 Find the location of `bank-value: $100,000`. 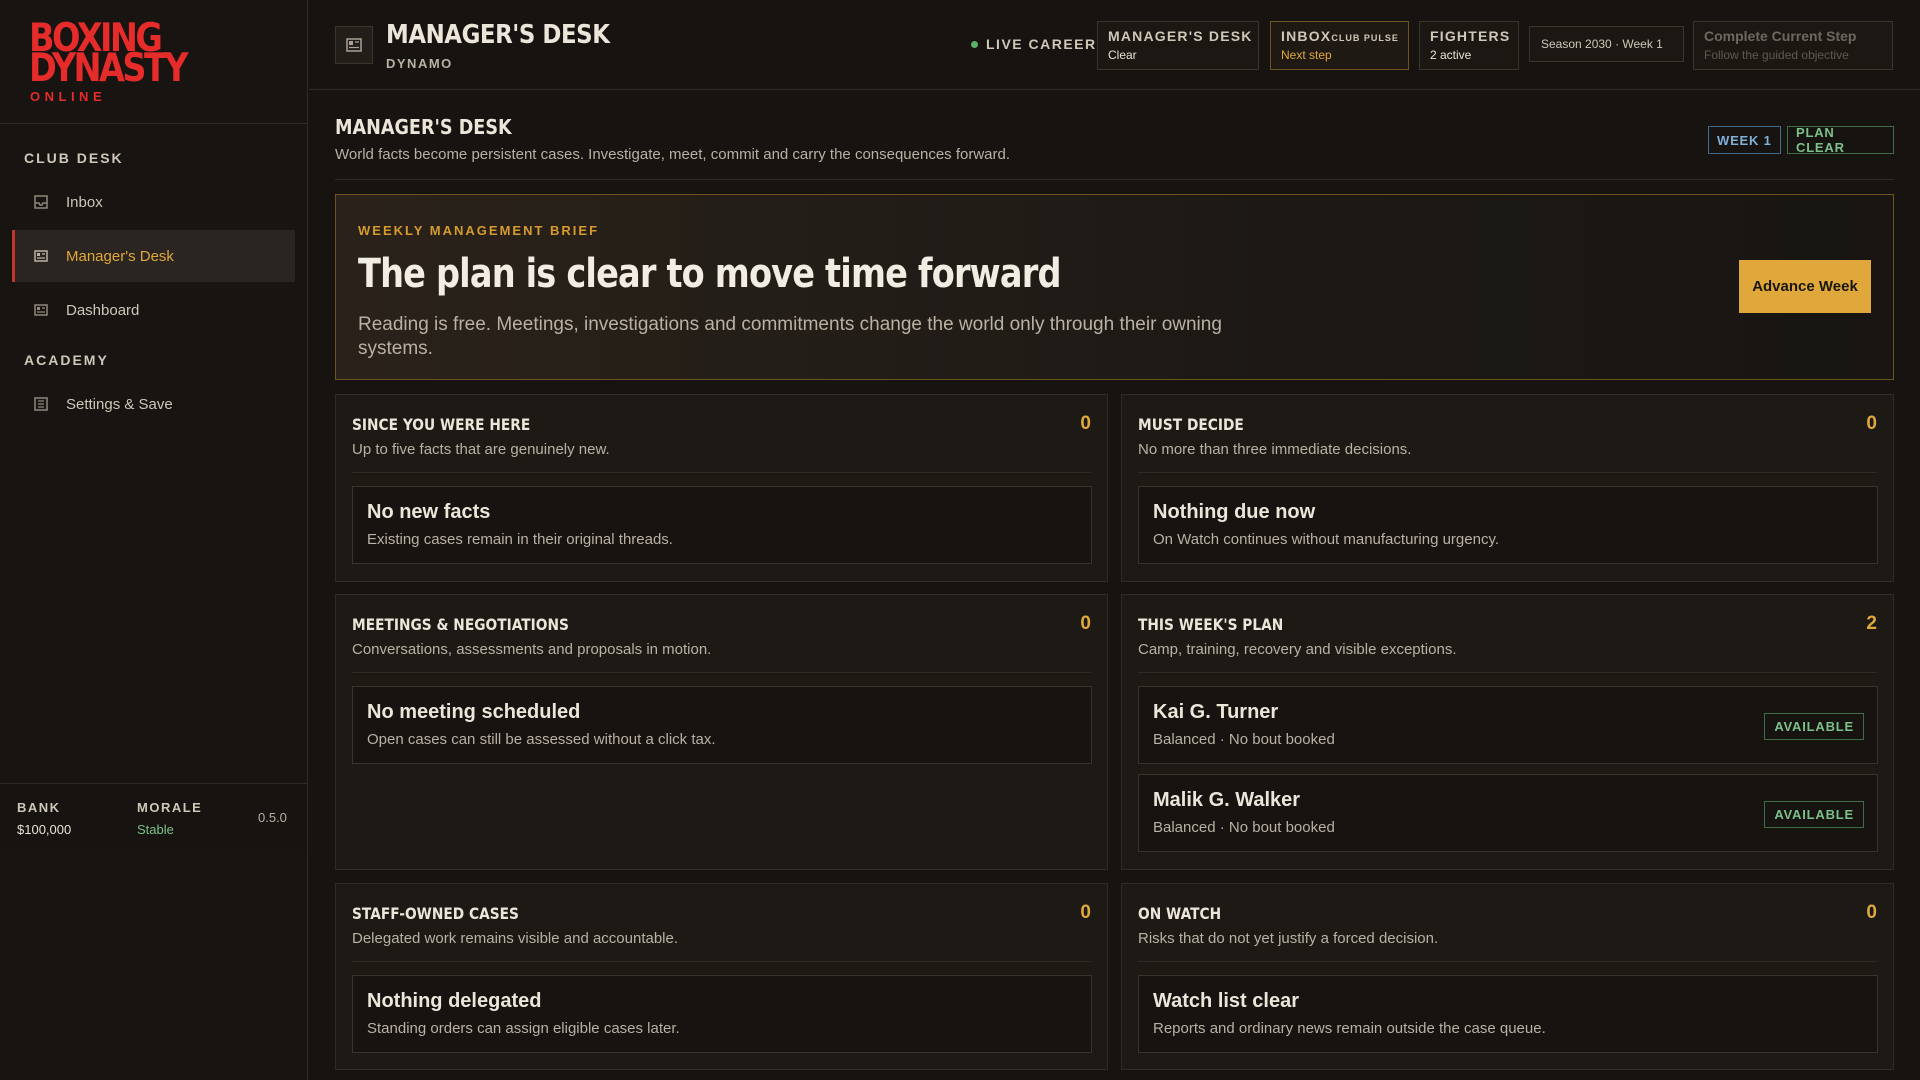

bank-value: $100,000 is located at coordinates (44, 829).